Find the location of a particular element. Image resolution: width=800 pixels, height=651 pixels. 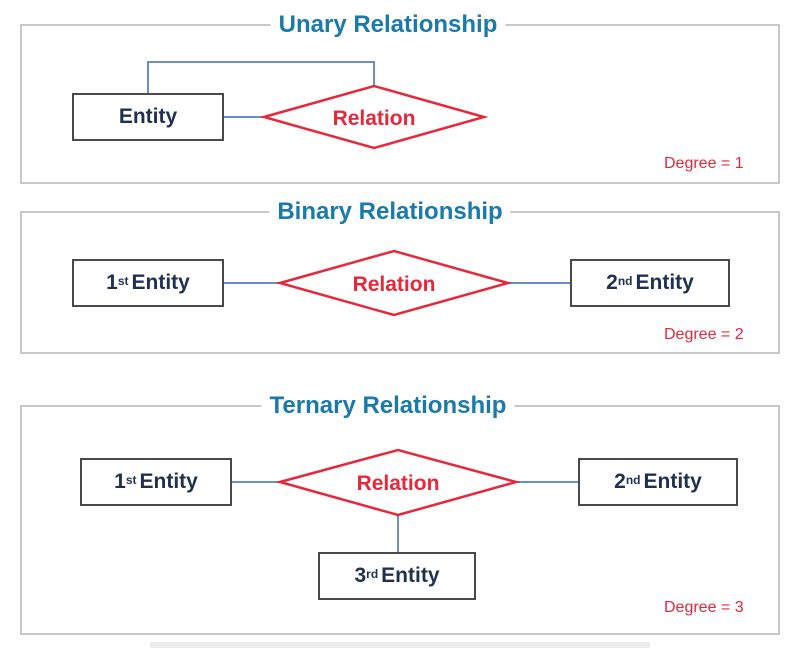

ternary-entity-3: 3rd Entity is located at coordinates (397, 576).